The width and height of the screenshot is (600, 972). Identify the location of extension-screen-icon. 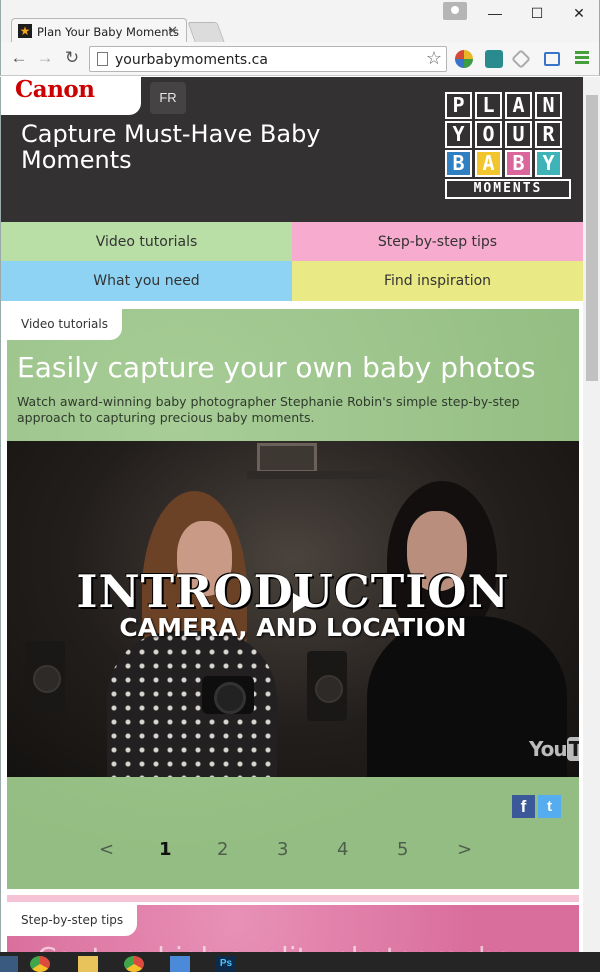
(552, 59).